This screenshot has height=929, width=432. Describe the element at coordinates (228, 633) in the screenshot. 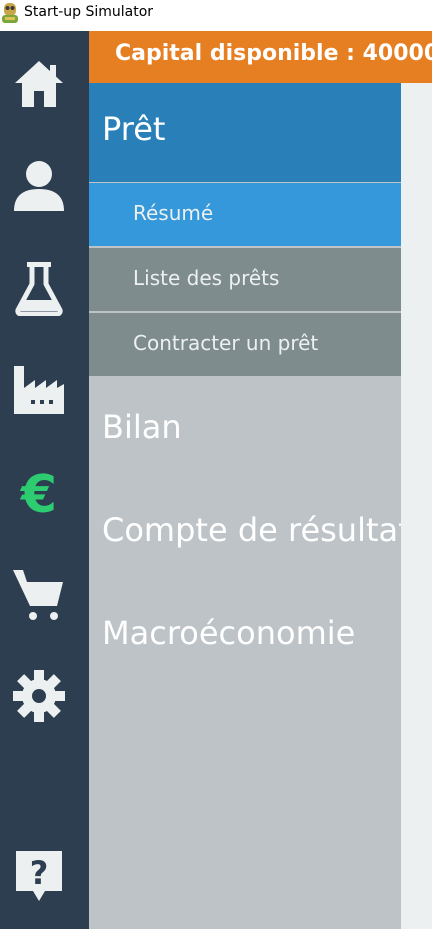

I see `menu-macroeconomie: Macroéconomie` at that location.